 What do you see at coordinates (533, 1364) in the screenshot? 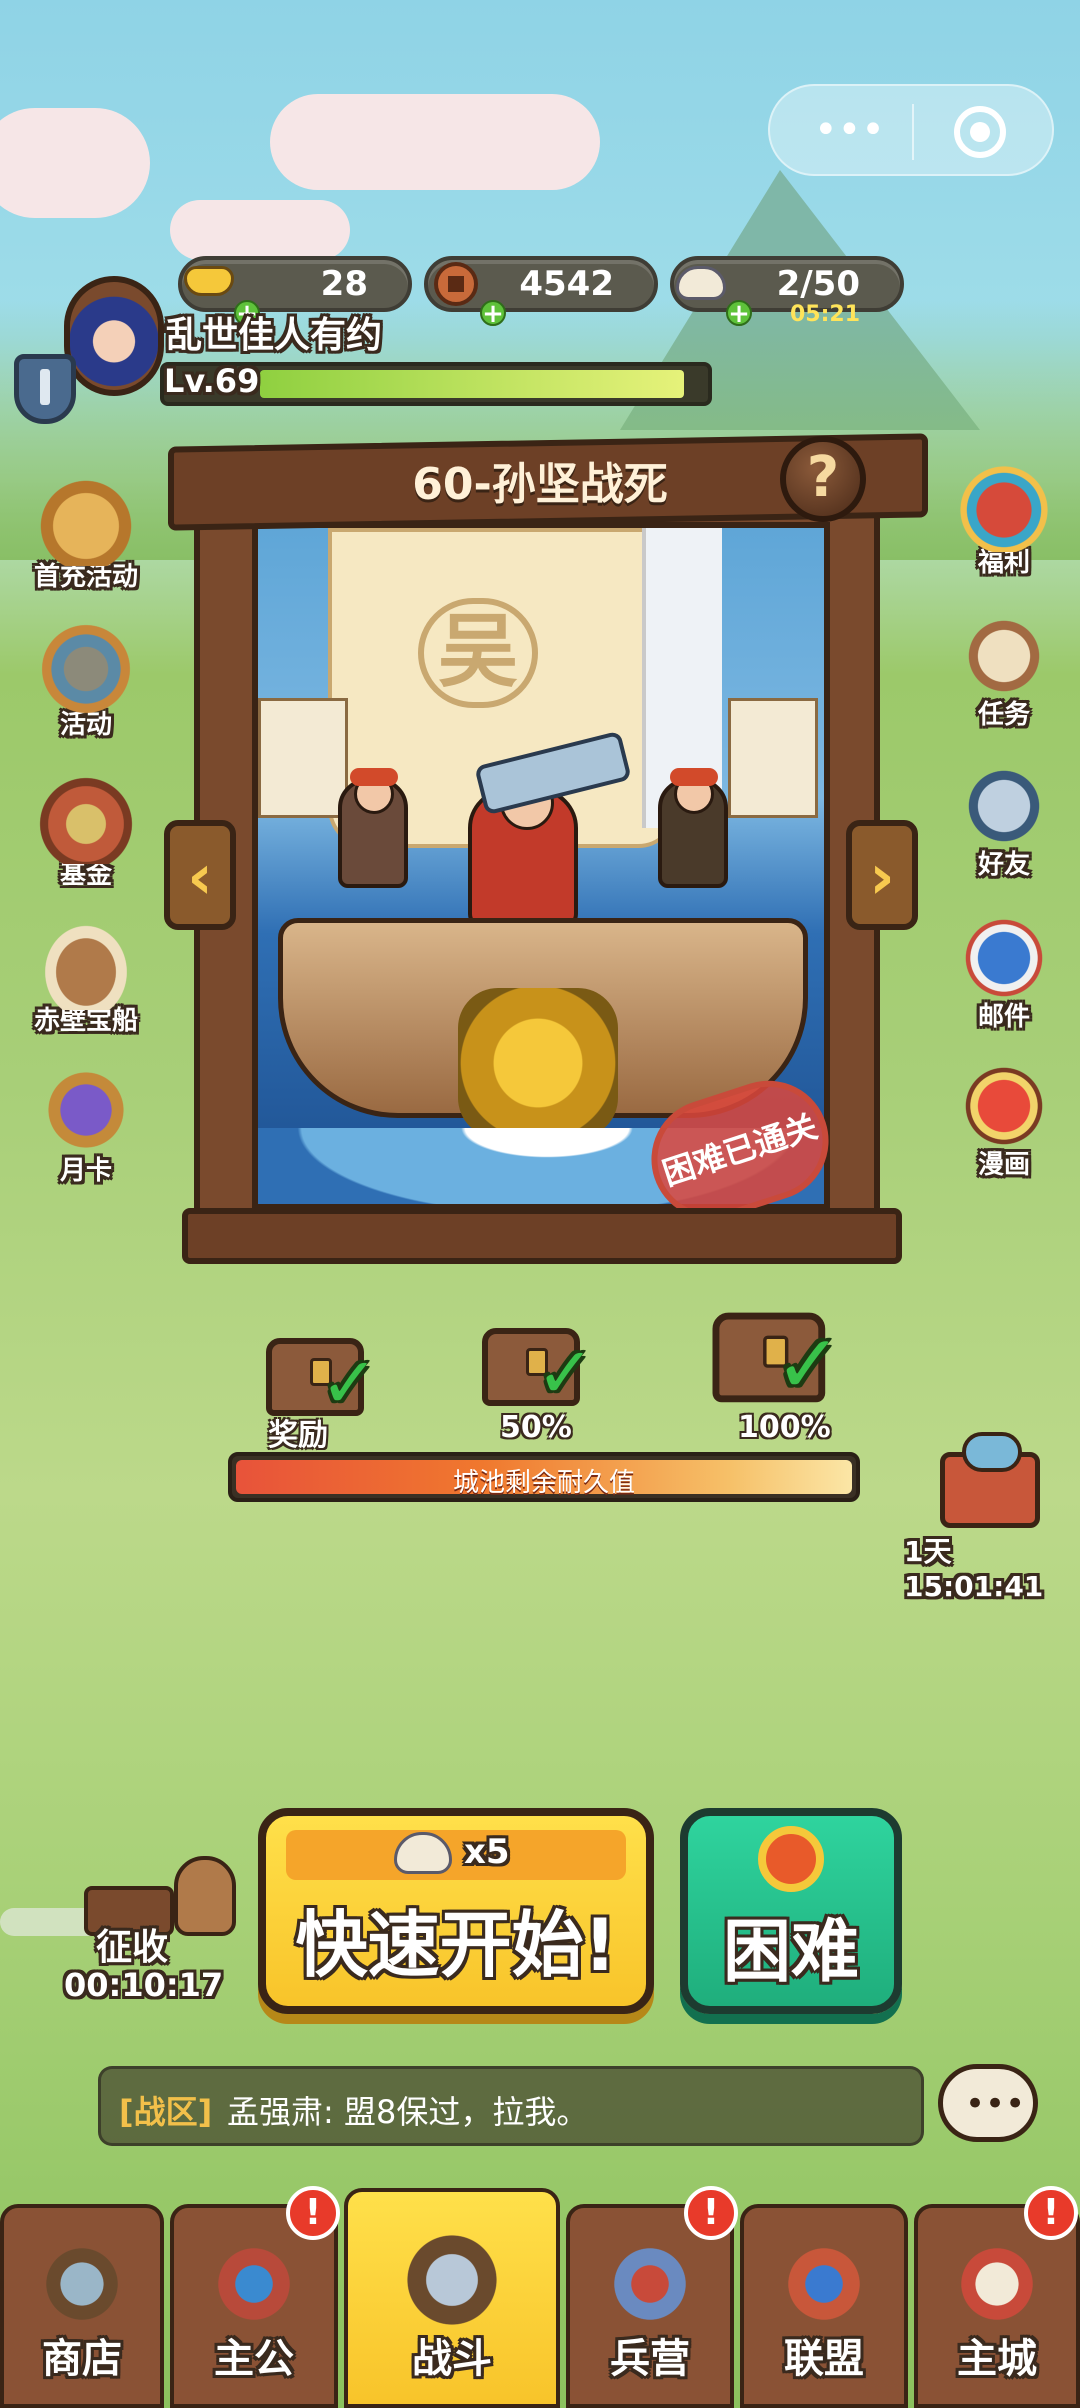
I see `reward-chest-50: ✓` at bounding box center [533, 1364].